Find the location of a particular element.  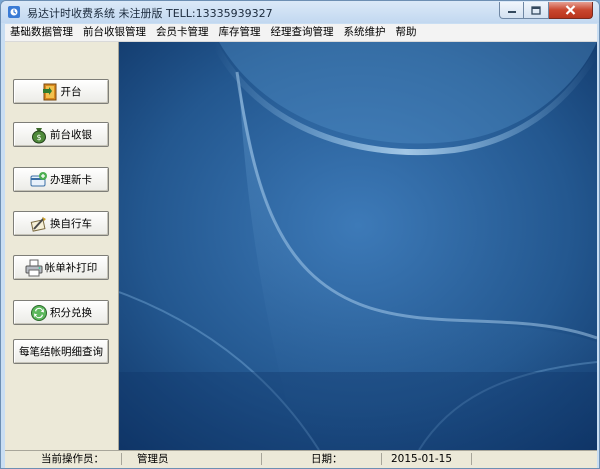

menu-bar: 基础数据管理 前台收银管理 会员卡管理 库存管理 经理查询管理 系统维护 帮助 is located at coordinates (301, 33).